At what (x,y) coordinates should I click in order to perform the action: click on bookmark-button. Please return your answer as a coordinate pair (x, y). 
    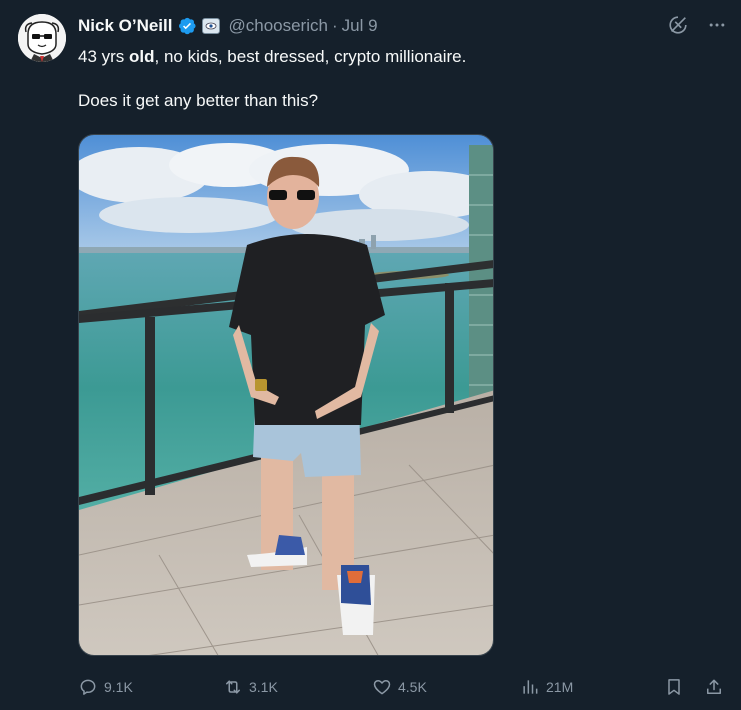
    Looking at the image, I should click on (674, 687).